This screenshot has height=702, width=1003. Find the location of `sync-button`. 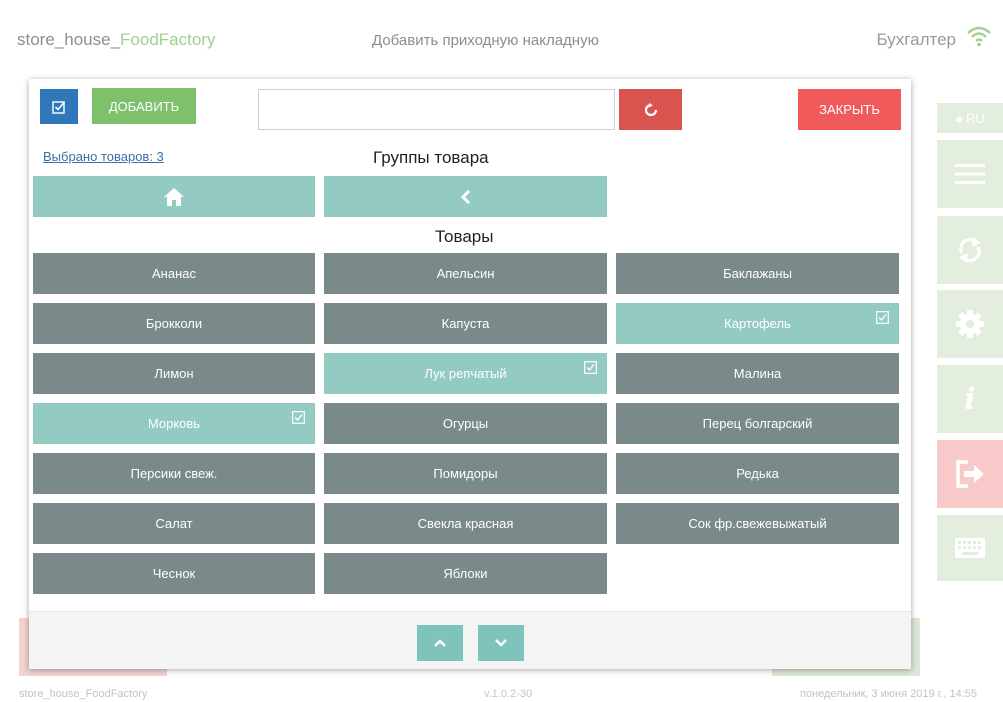

sync-button is located at coordinates (970, 250).